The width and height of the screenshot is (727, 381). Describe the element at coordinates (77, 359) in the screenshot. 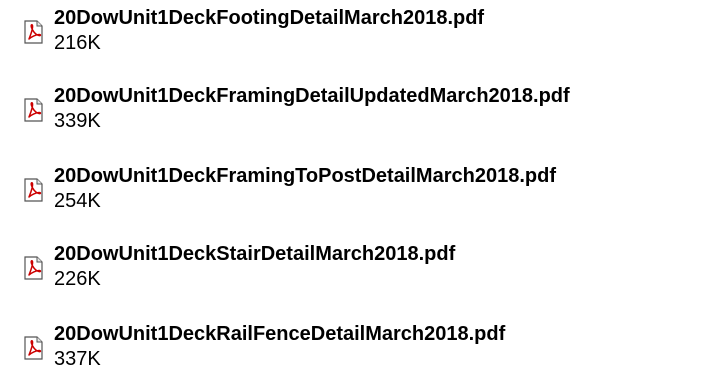

I see `file-size: 337K` at that location.